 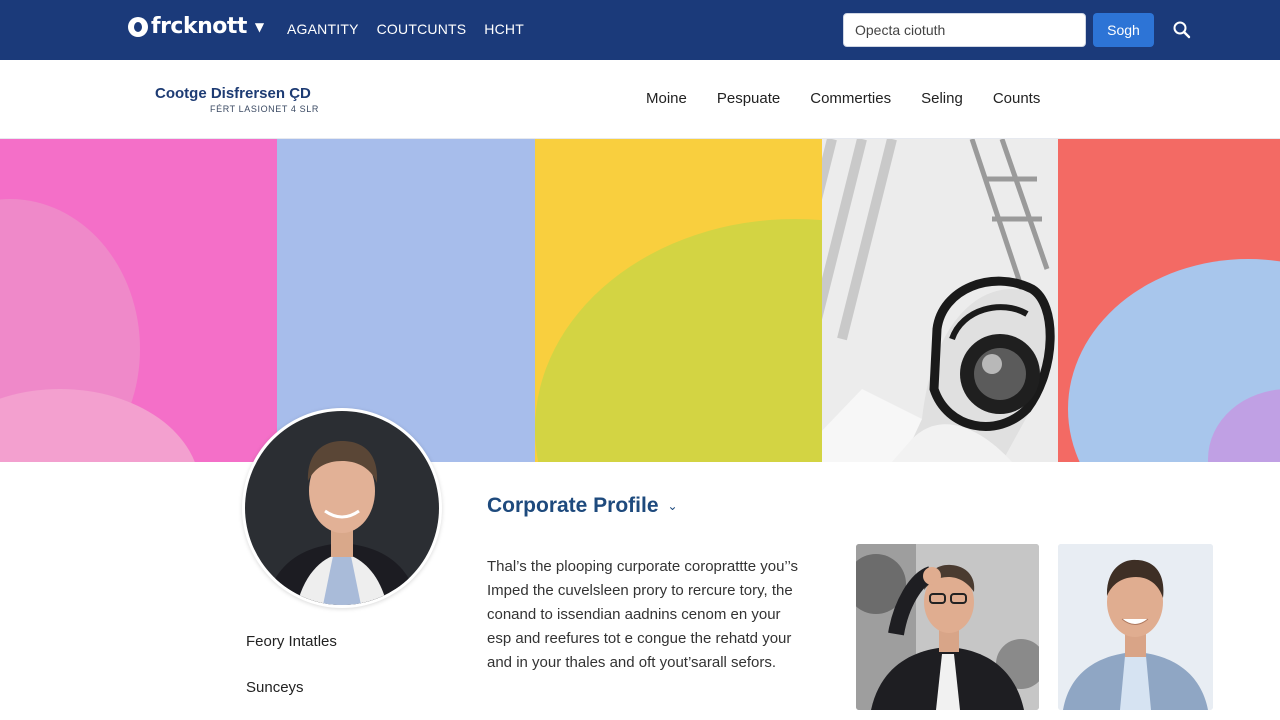 I want to click on search-icon, so click(x=1182, y=30).